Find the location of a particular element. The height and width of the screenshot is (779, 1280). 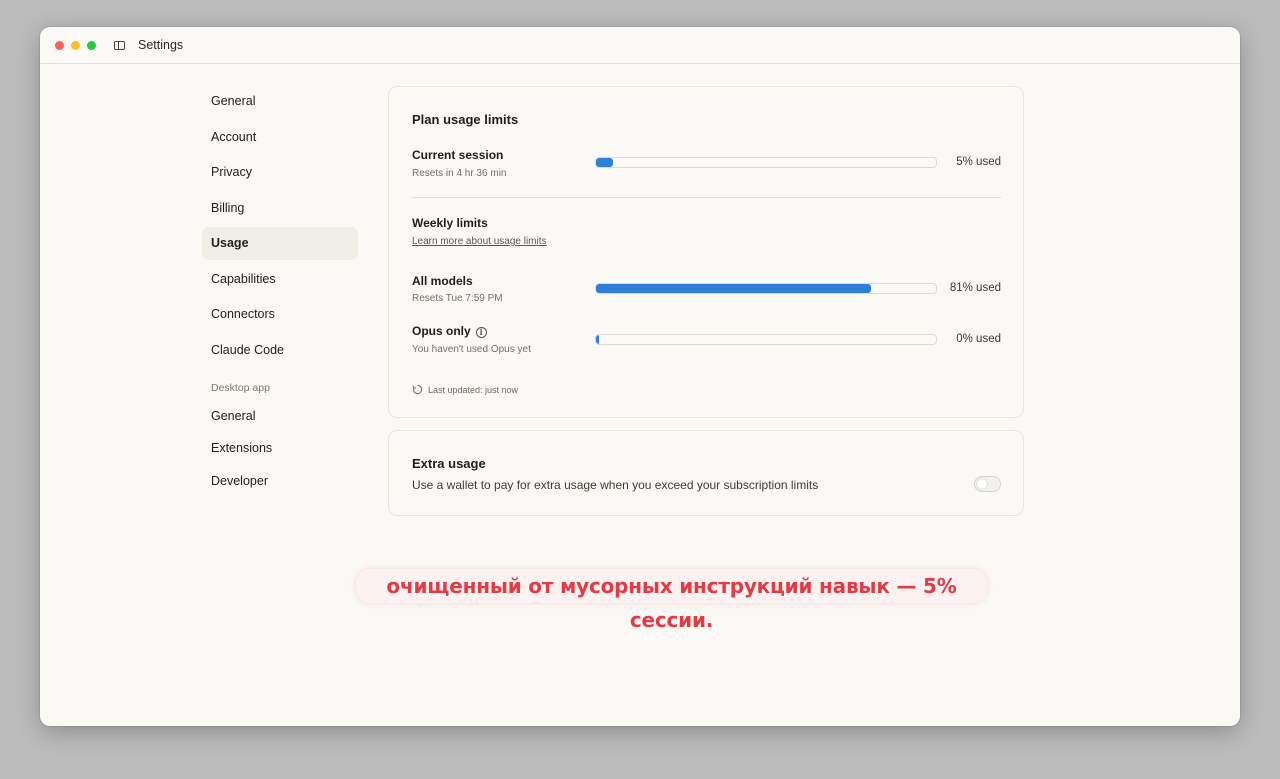

learn-more-link: Learn more about usage limits is located at coordinates (479, 241).